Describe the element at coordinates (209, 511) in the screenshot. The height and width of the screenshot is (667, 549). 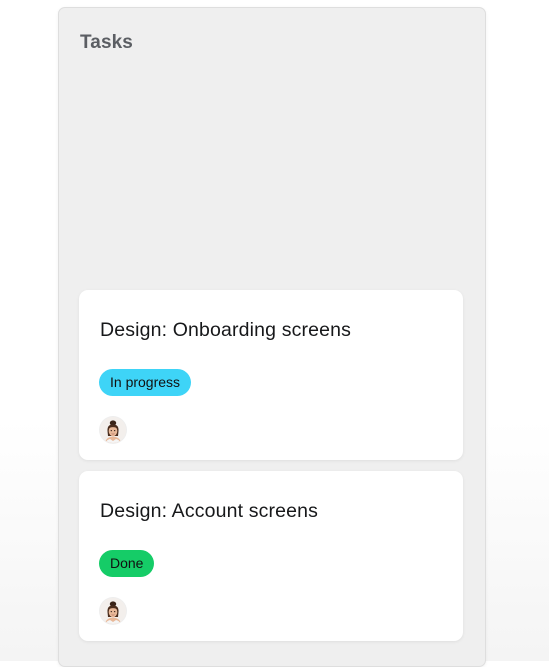
I see `task-title: Design: Account screens` at that location.